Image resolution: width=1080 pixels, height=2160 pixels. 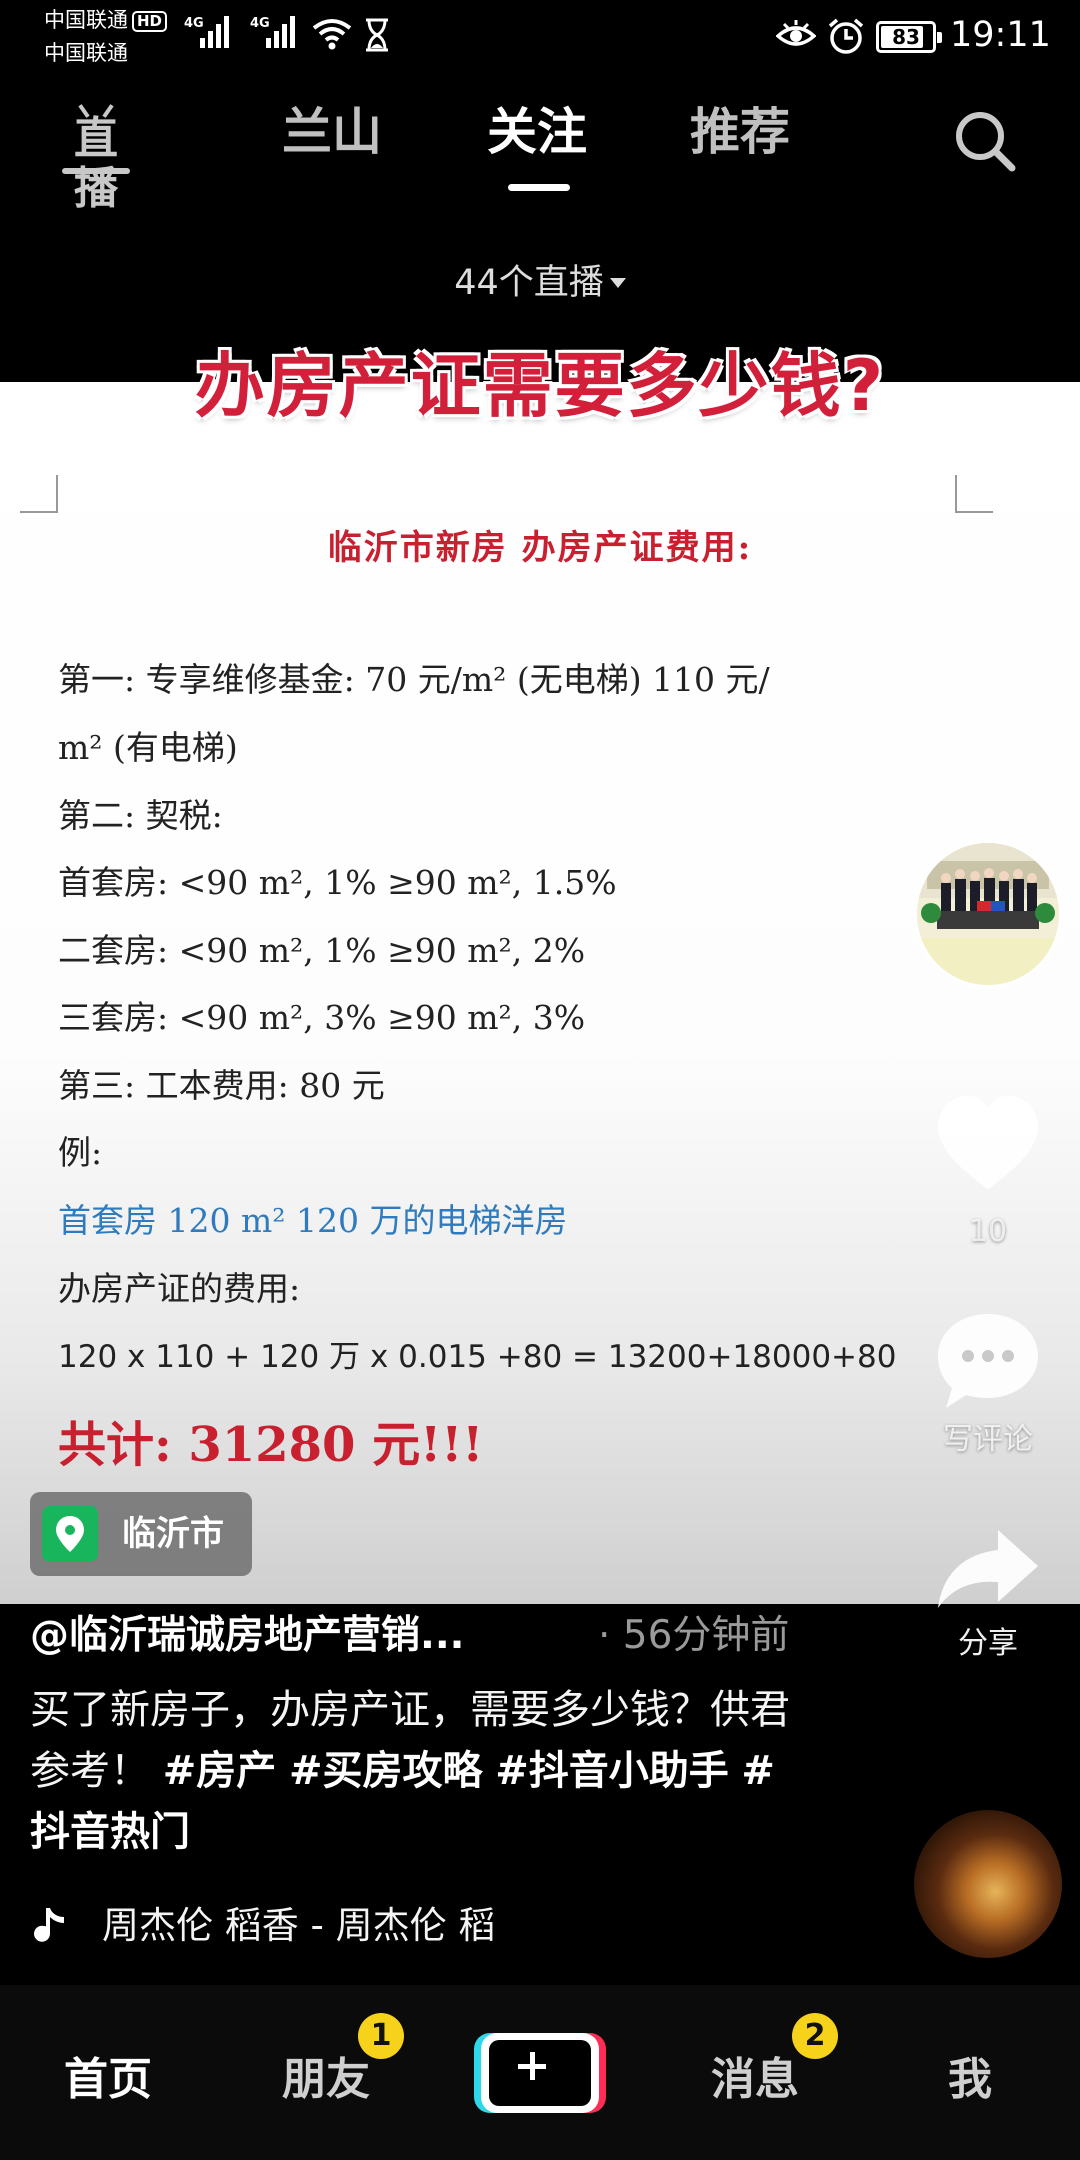 What do you see at coordinates (906, 37) in the screenshot?
I see `battery-percent: 83` at bounding box center [906, 37].